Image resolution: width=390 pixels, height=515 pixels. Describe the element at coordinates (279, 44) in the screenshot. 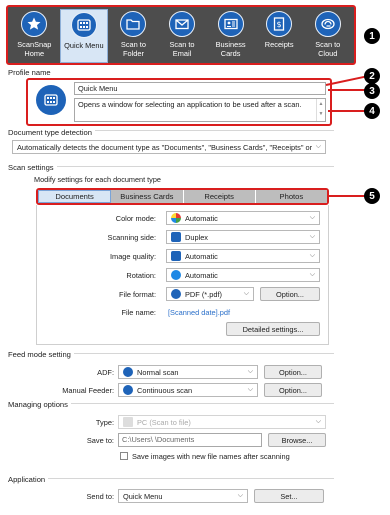

I see `toolbar-label: Receipts` at that location.